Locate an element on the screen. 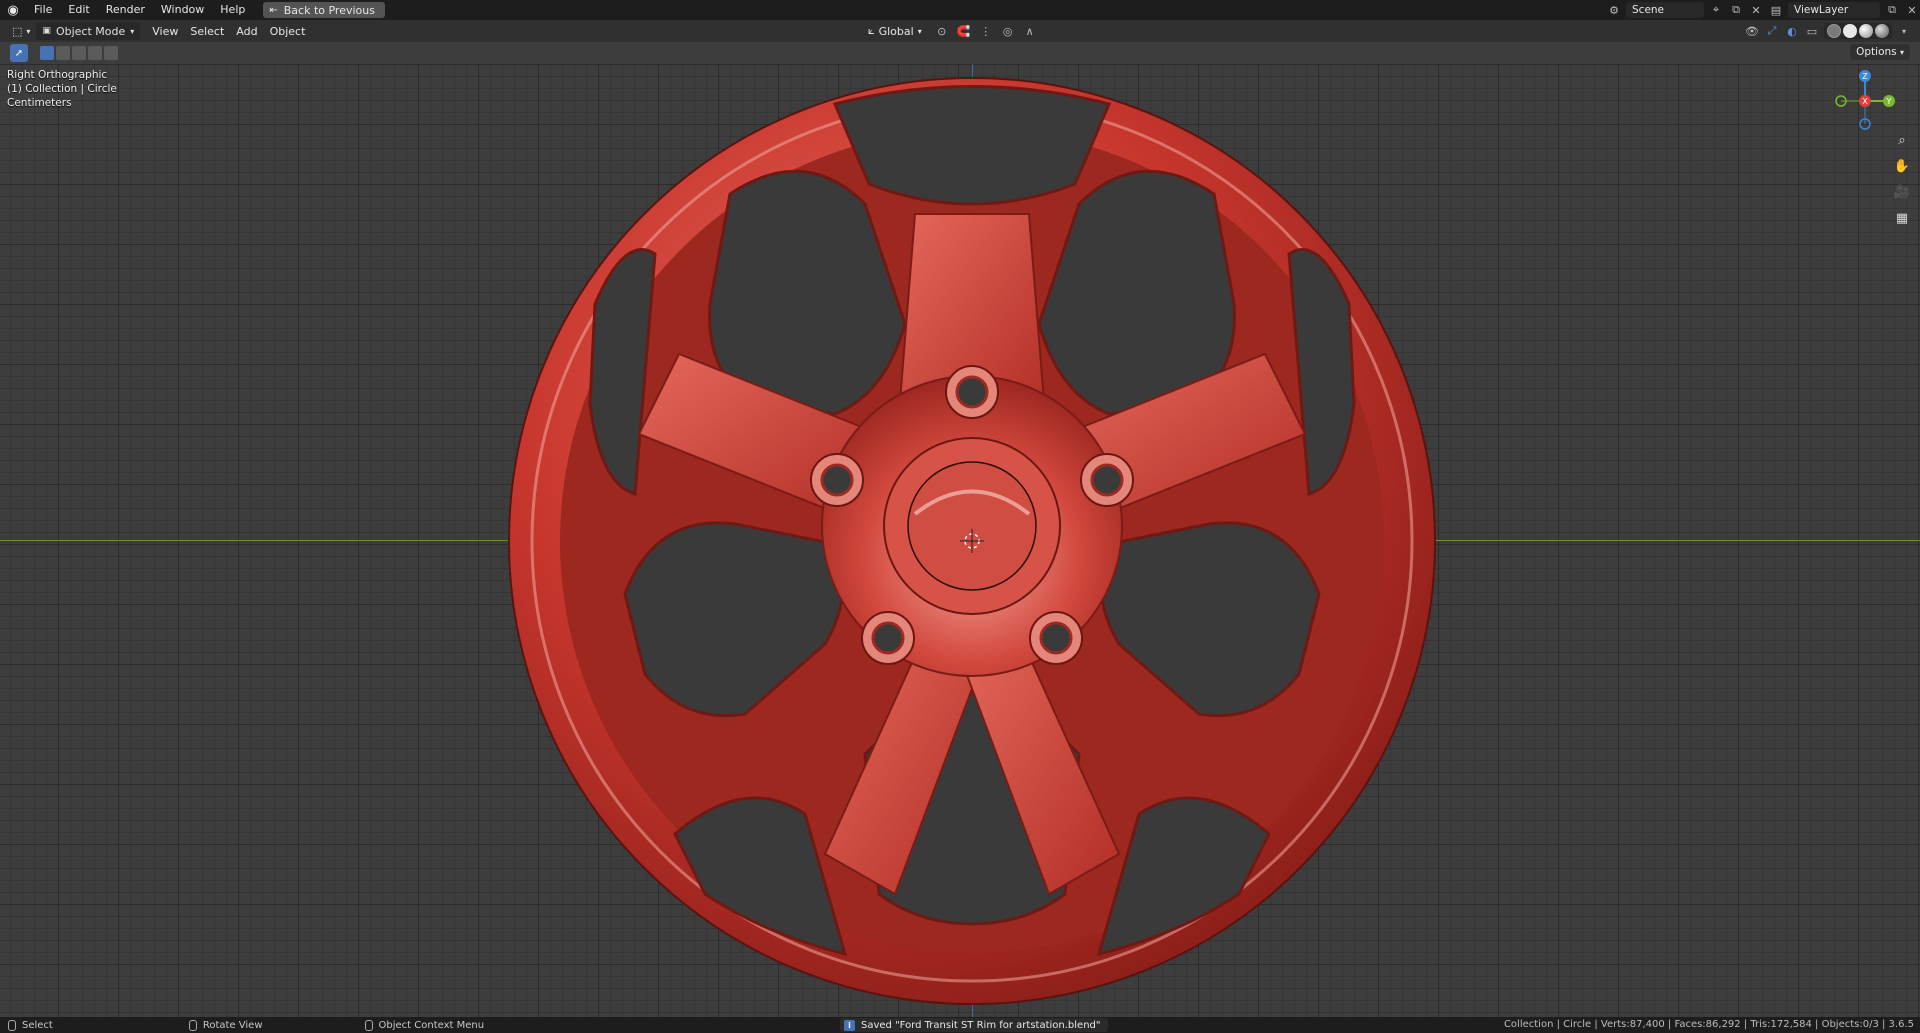  status-select-label: Select is located at coordinates (37, 1025).